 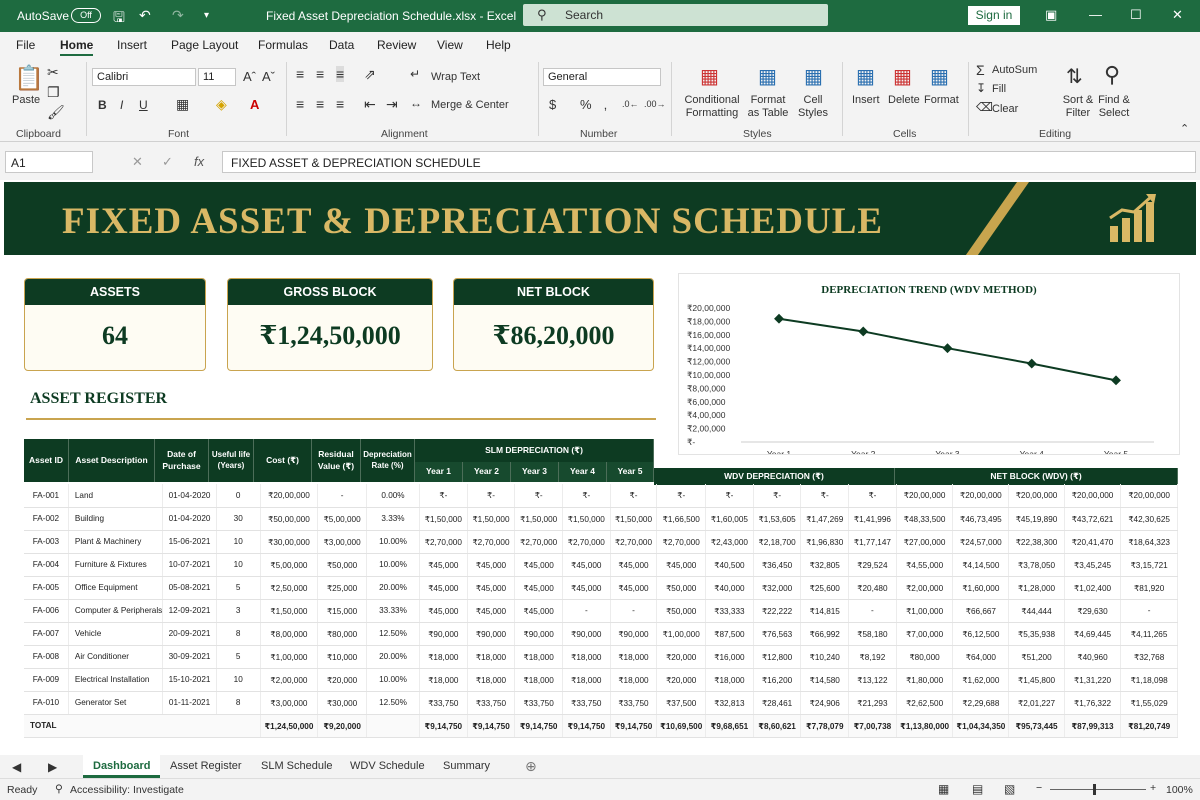 What do you see at coordinates (221, 104) in the screenshot?
I see `fill-color-icon: ◈` at bounding box center [221, 104].